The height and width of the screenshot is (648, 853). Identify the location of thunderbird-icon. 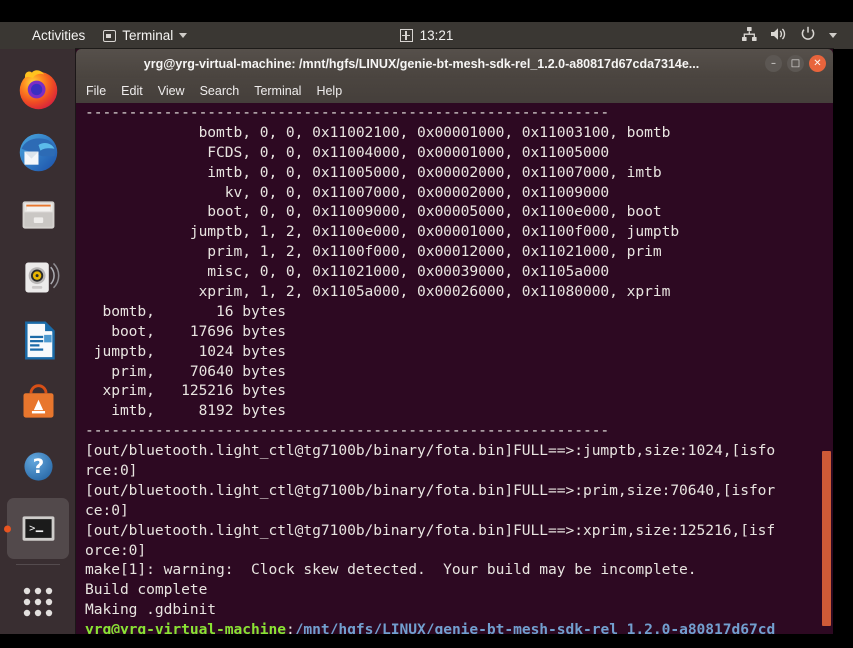
(38, 152).